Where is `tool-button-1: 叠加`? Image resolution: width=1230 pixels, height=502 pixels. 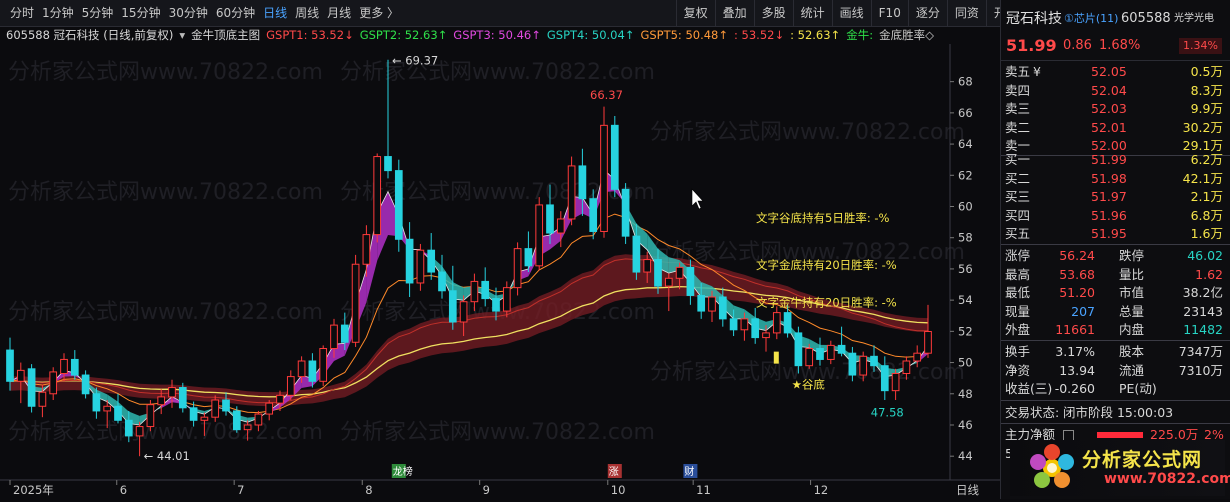 tool-button-1: 叠加 is located at coordinates (734, 13).